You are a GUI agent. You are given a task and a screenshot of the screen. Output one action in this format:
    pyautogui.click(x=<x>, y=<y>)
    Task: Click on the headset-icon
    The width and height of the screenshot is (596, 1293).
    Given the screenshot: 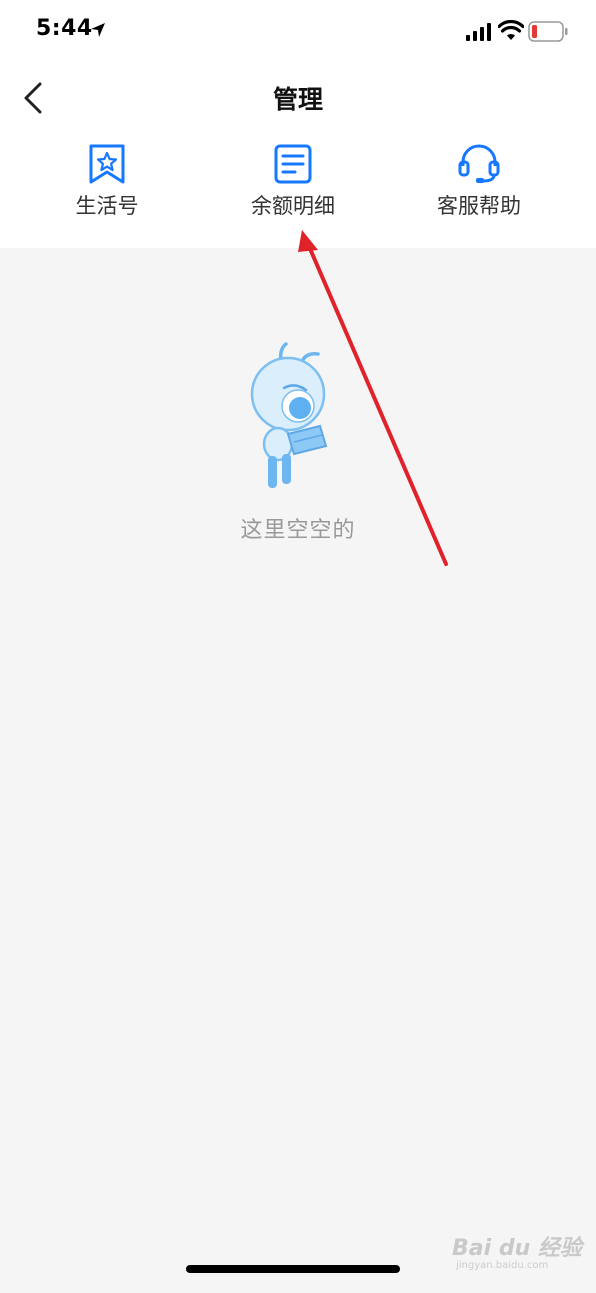 What is the action you would take?
    pyautogui.click(x=479, y=163)
    